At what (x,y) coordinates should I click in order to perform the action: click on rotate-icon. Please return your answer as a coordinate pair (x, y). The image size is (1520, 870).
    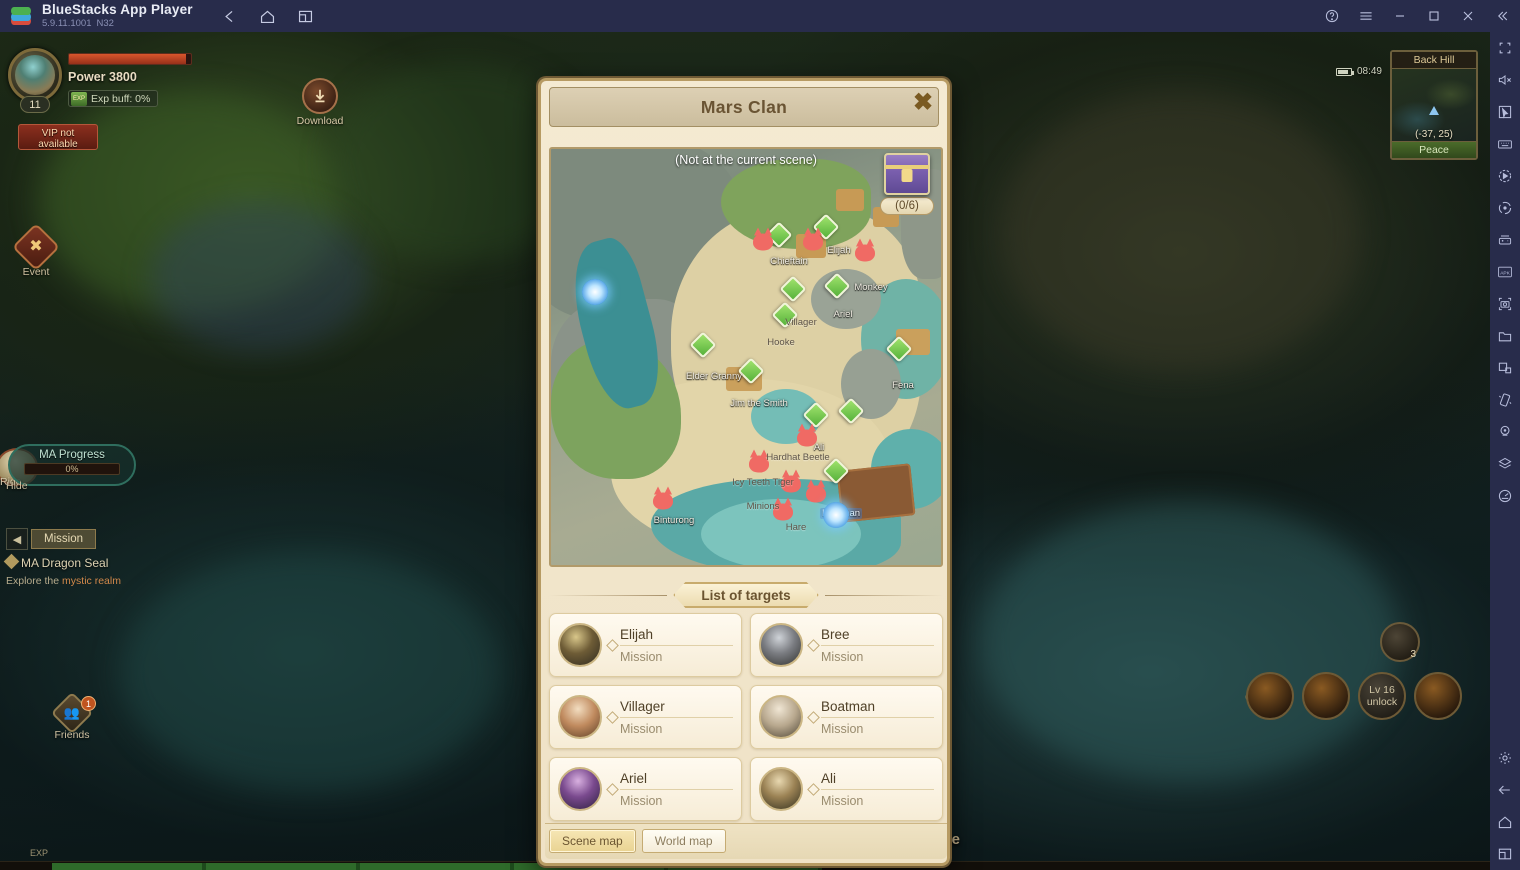
    Looking at the image, I should click on (1505, 208).